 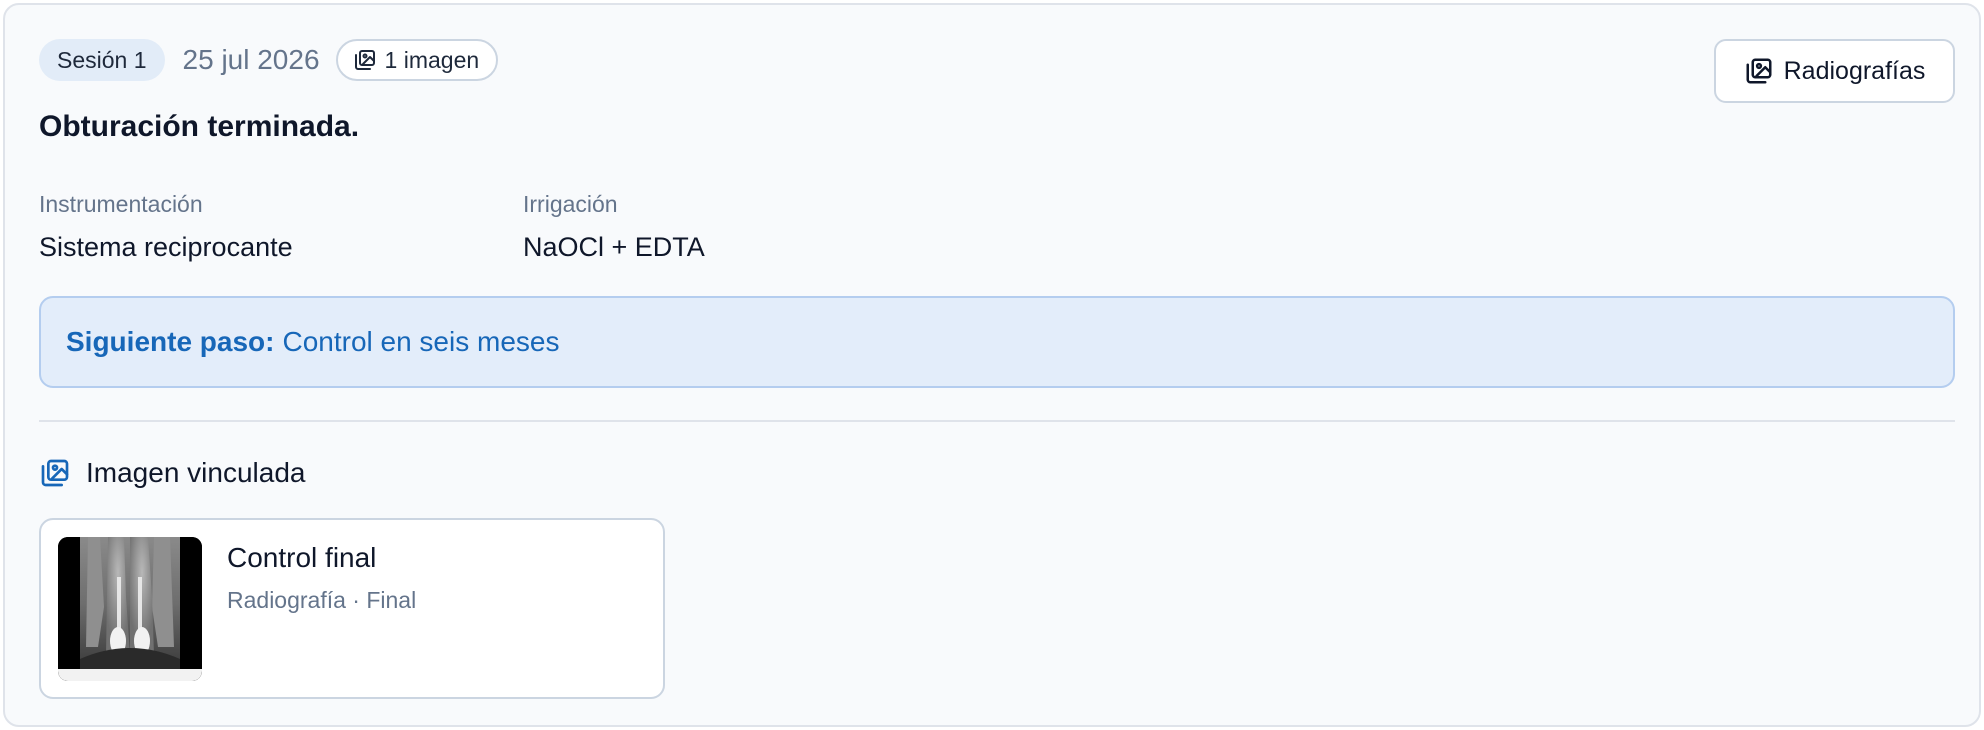 I want to click on field-value: NaOCl + EDTA, so click(x=614, y=247).